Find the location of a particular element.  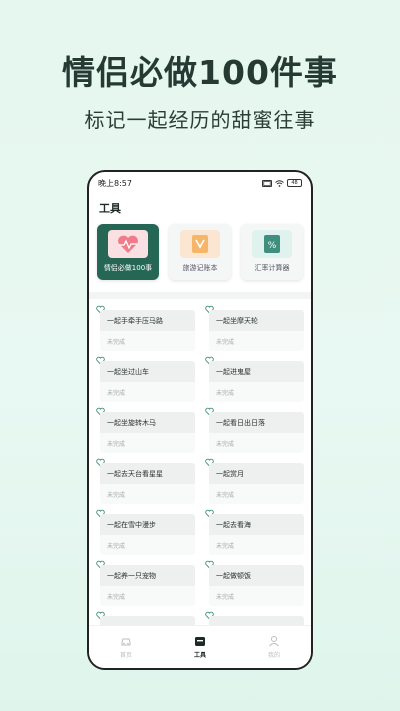

item-card: 一起养一只宠物 未完成 is located at coordinates (147, 585).